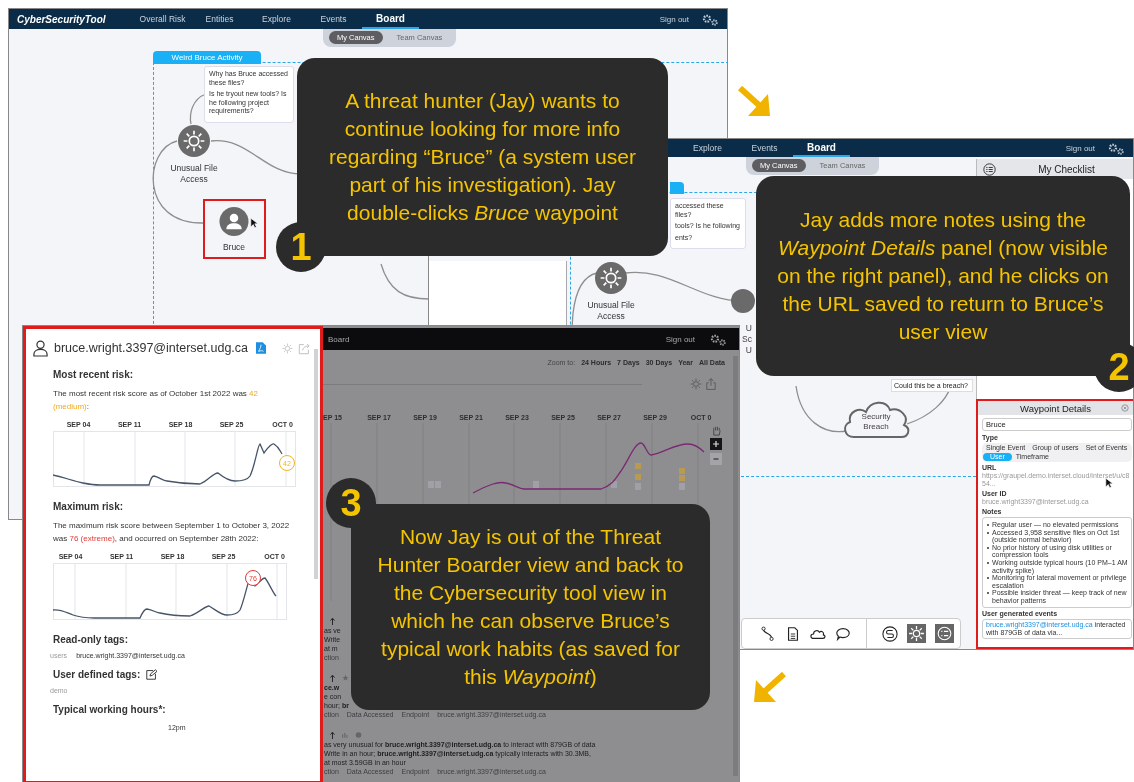  I want to click on section-heading: Read-only tags:, so click(90, 639).